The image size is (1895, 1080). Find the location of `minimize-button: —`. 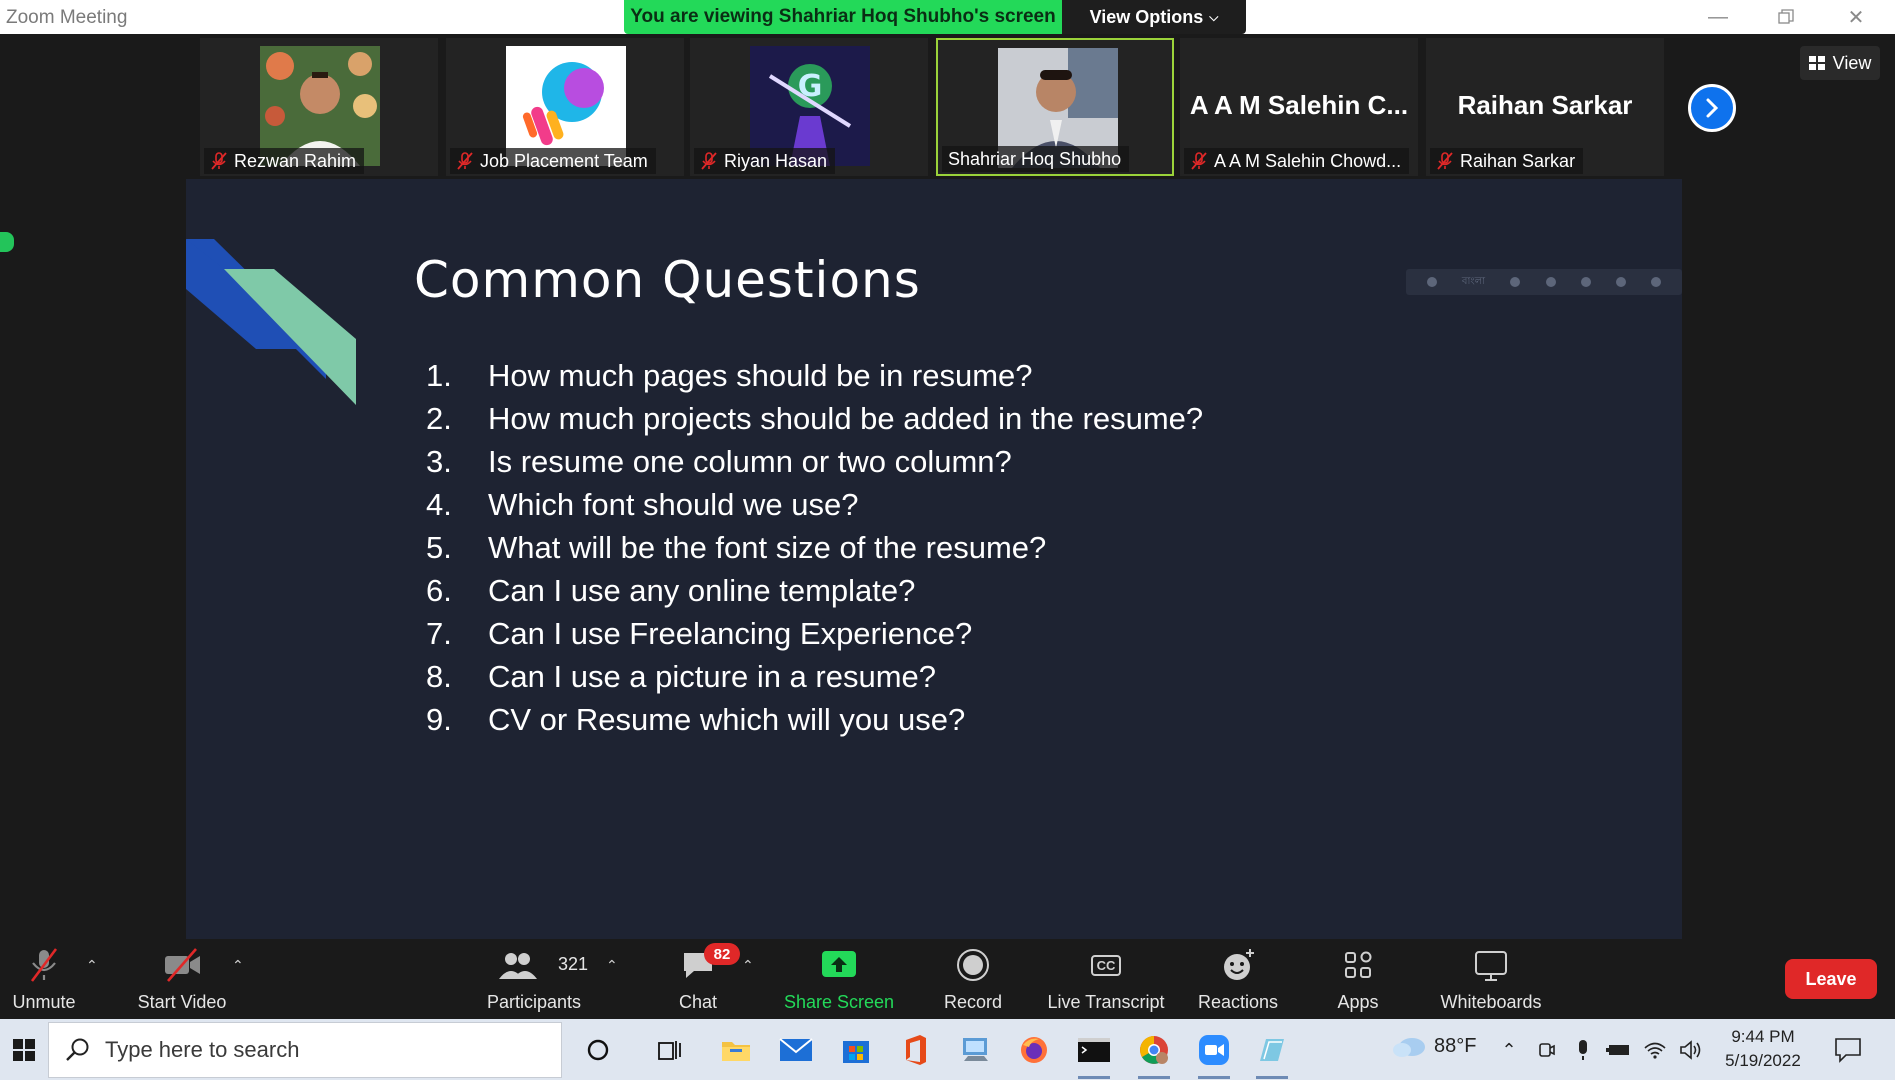

minimize-button: — is located at coordinates (1718, 17).